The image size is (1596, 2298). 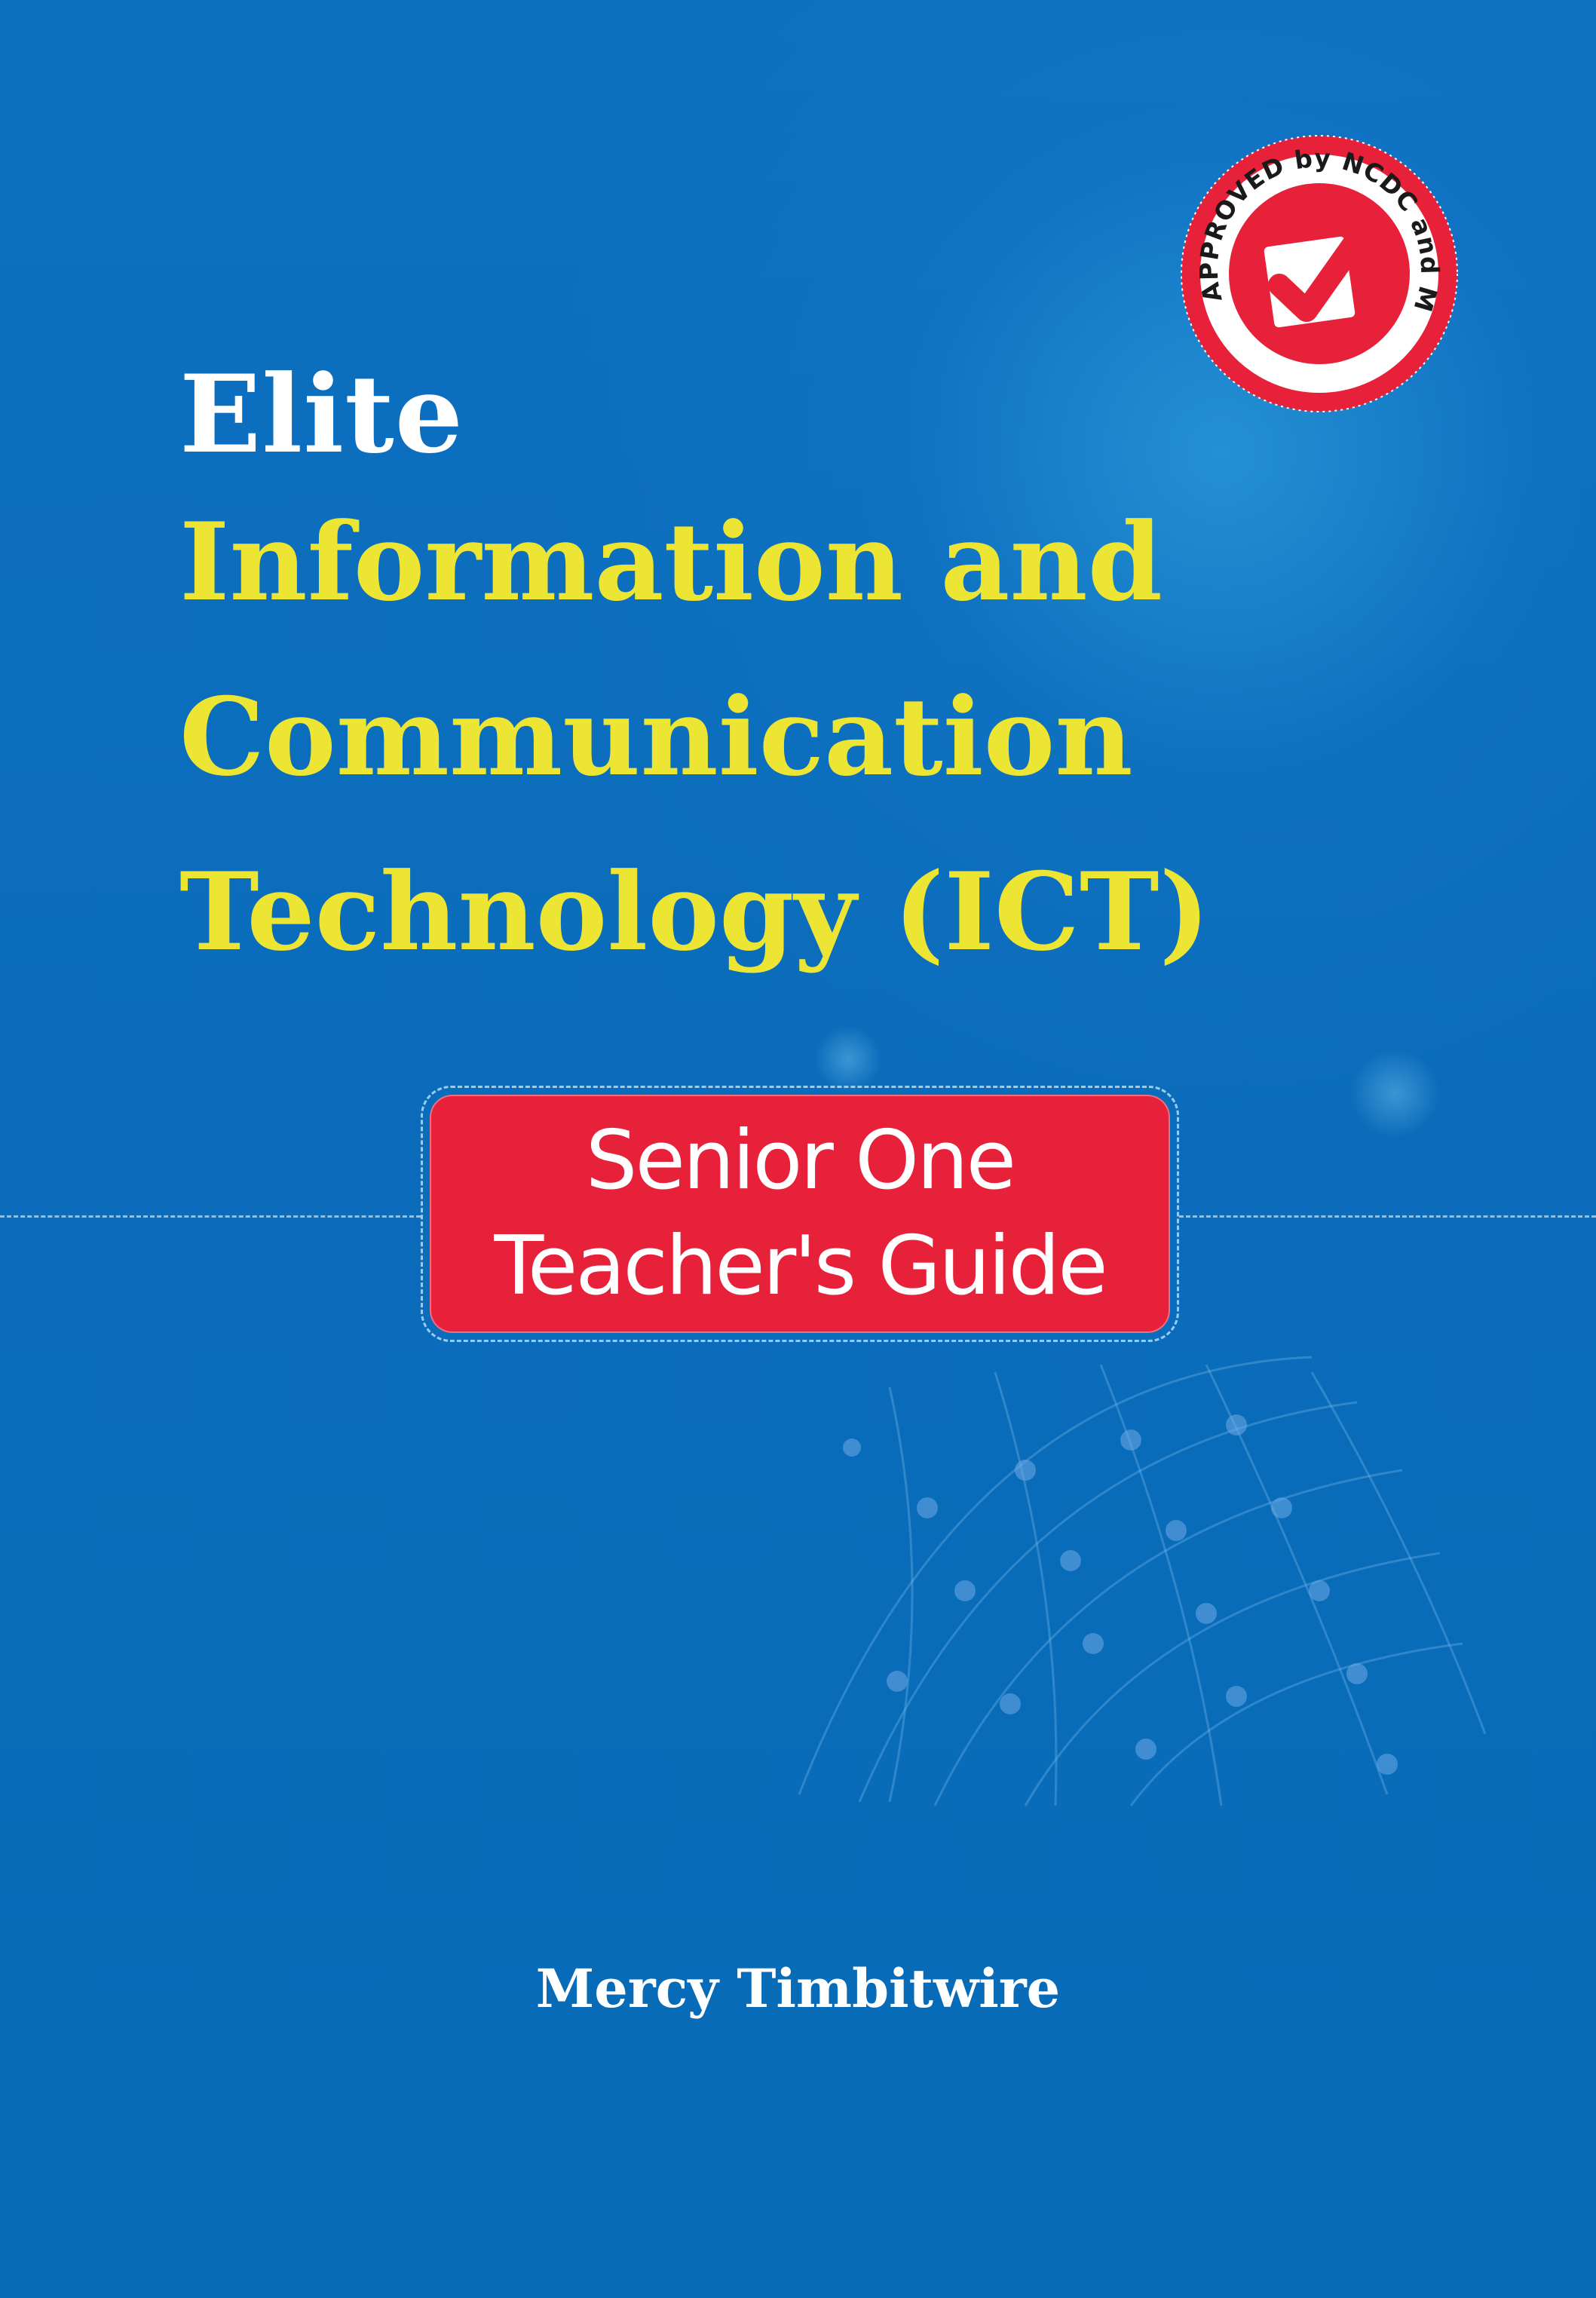 I want to click on divider-left, so click(x=211, y=1216).